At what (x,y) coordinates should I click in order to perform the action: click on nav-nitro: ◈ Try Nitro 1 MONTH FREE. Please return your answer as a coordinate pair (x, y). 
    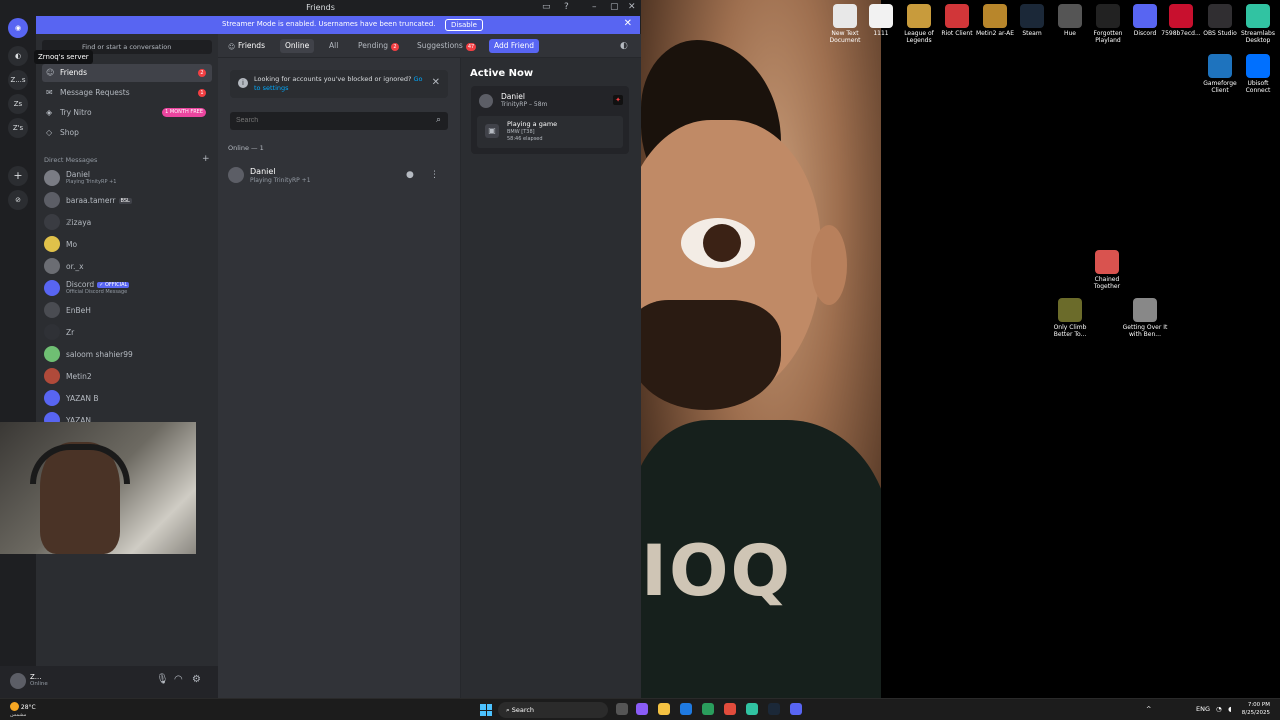
    Looking at the image, I should click on (127, 113).